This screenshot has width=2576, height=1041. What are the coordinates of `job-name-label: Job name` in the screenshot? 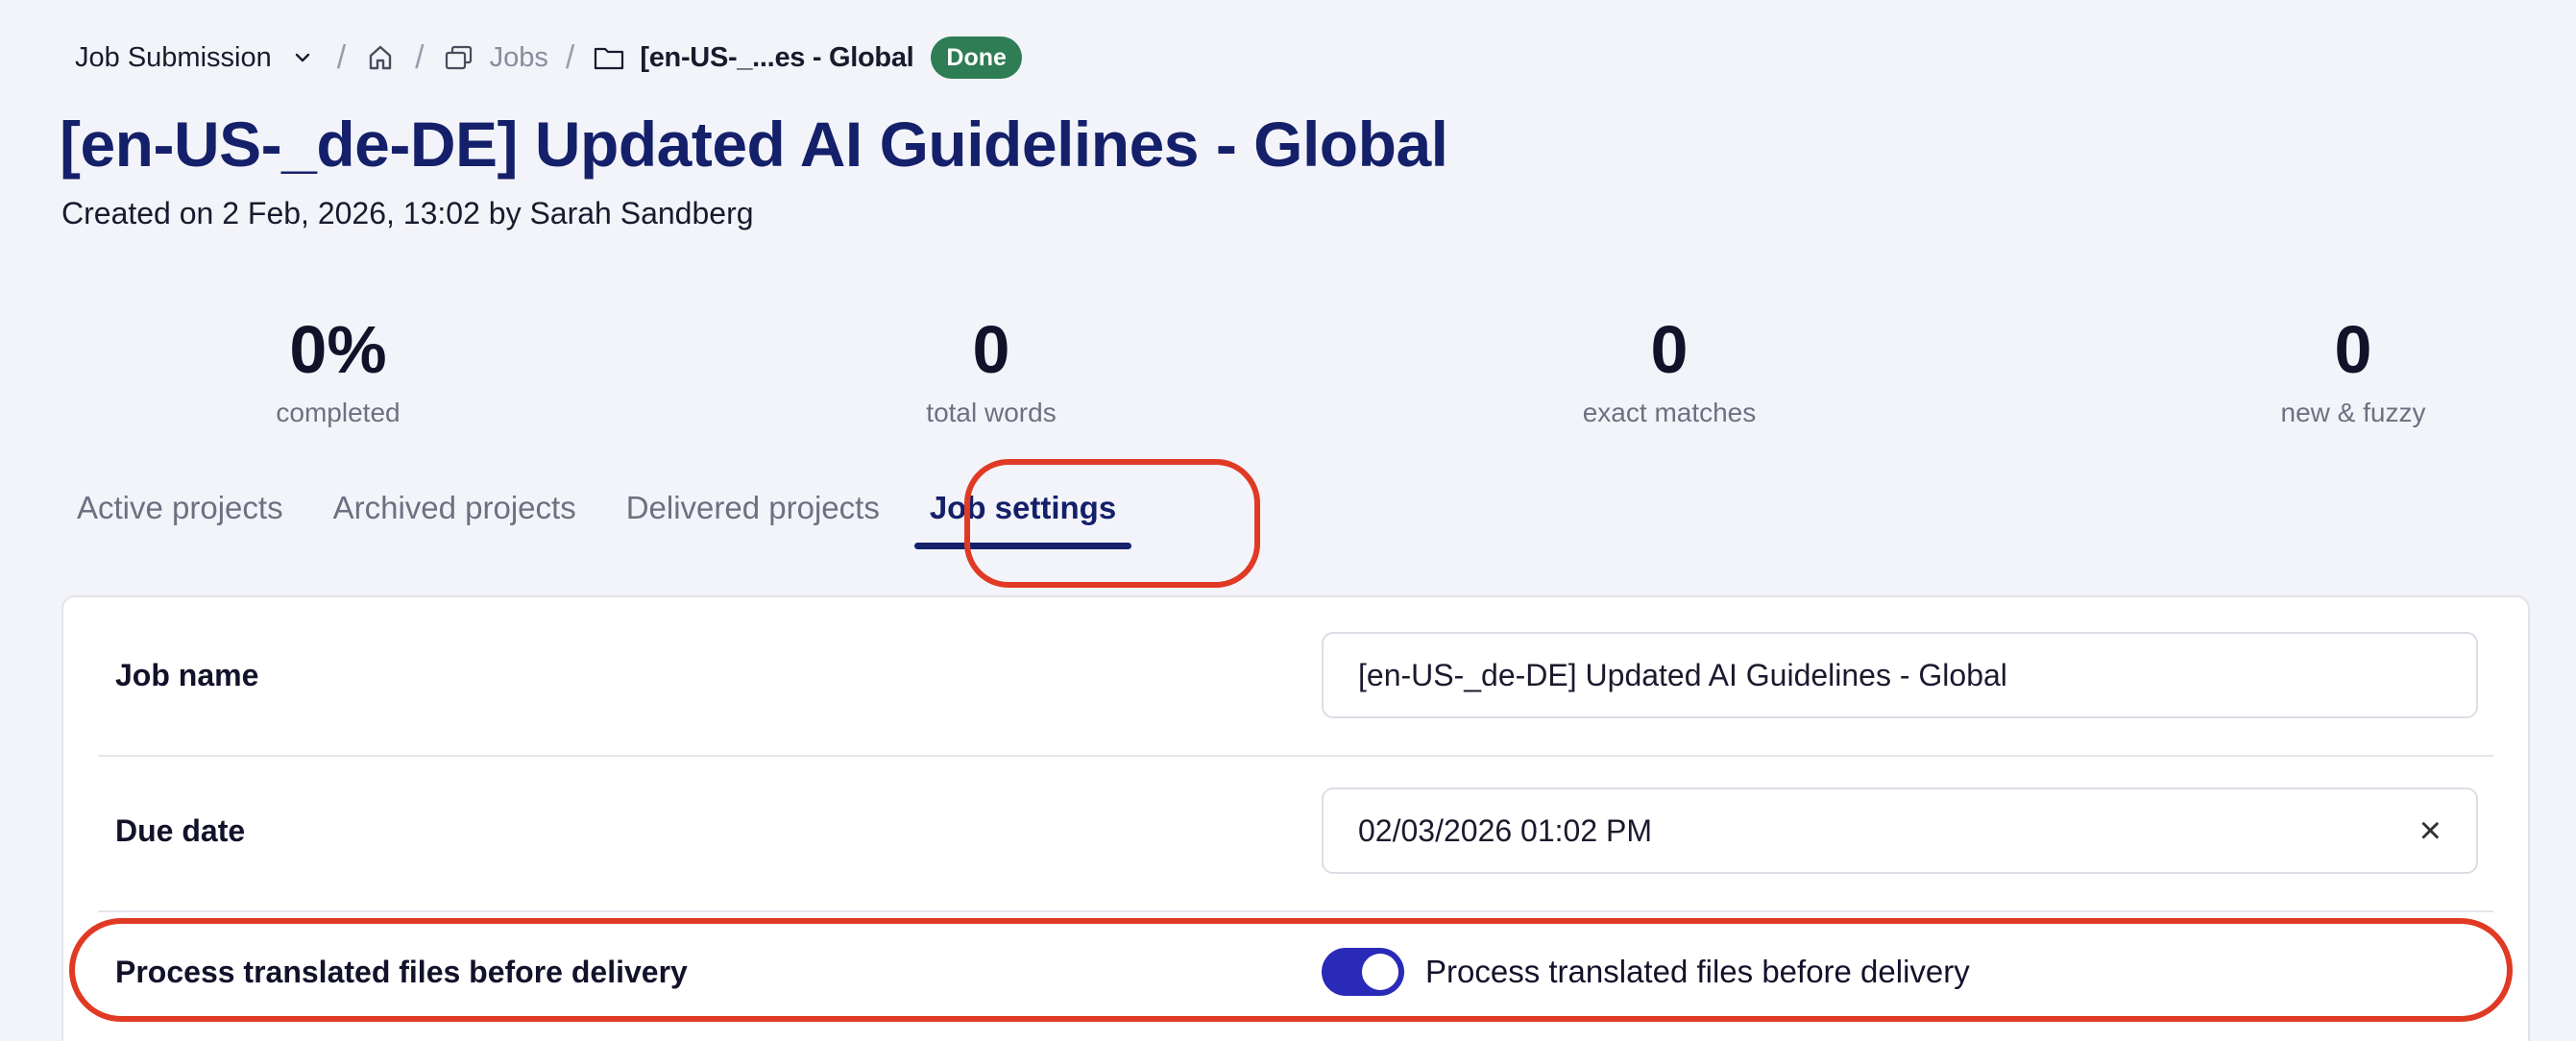 It's located at (187, 674).